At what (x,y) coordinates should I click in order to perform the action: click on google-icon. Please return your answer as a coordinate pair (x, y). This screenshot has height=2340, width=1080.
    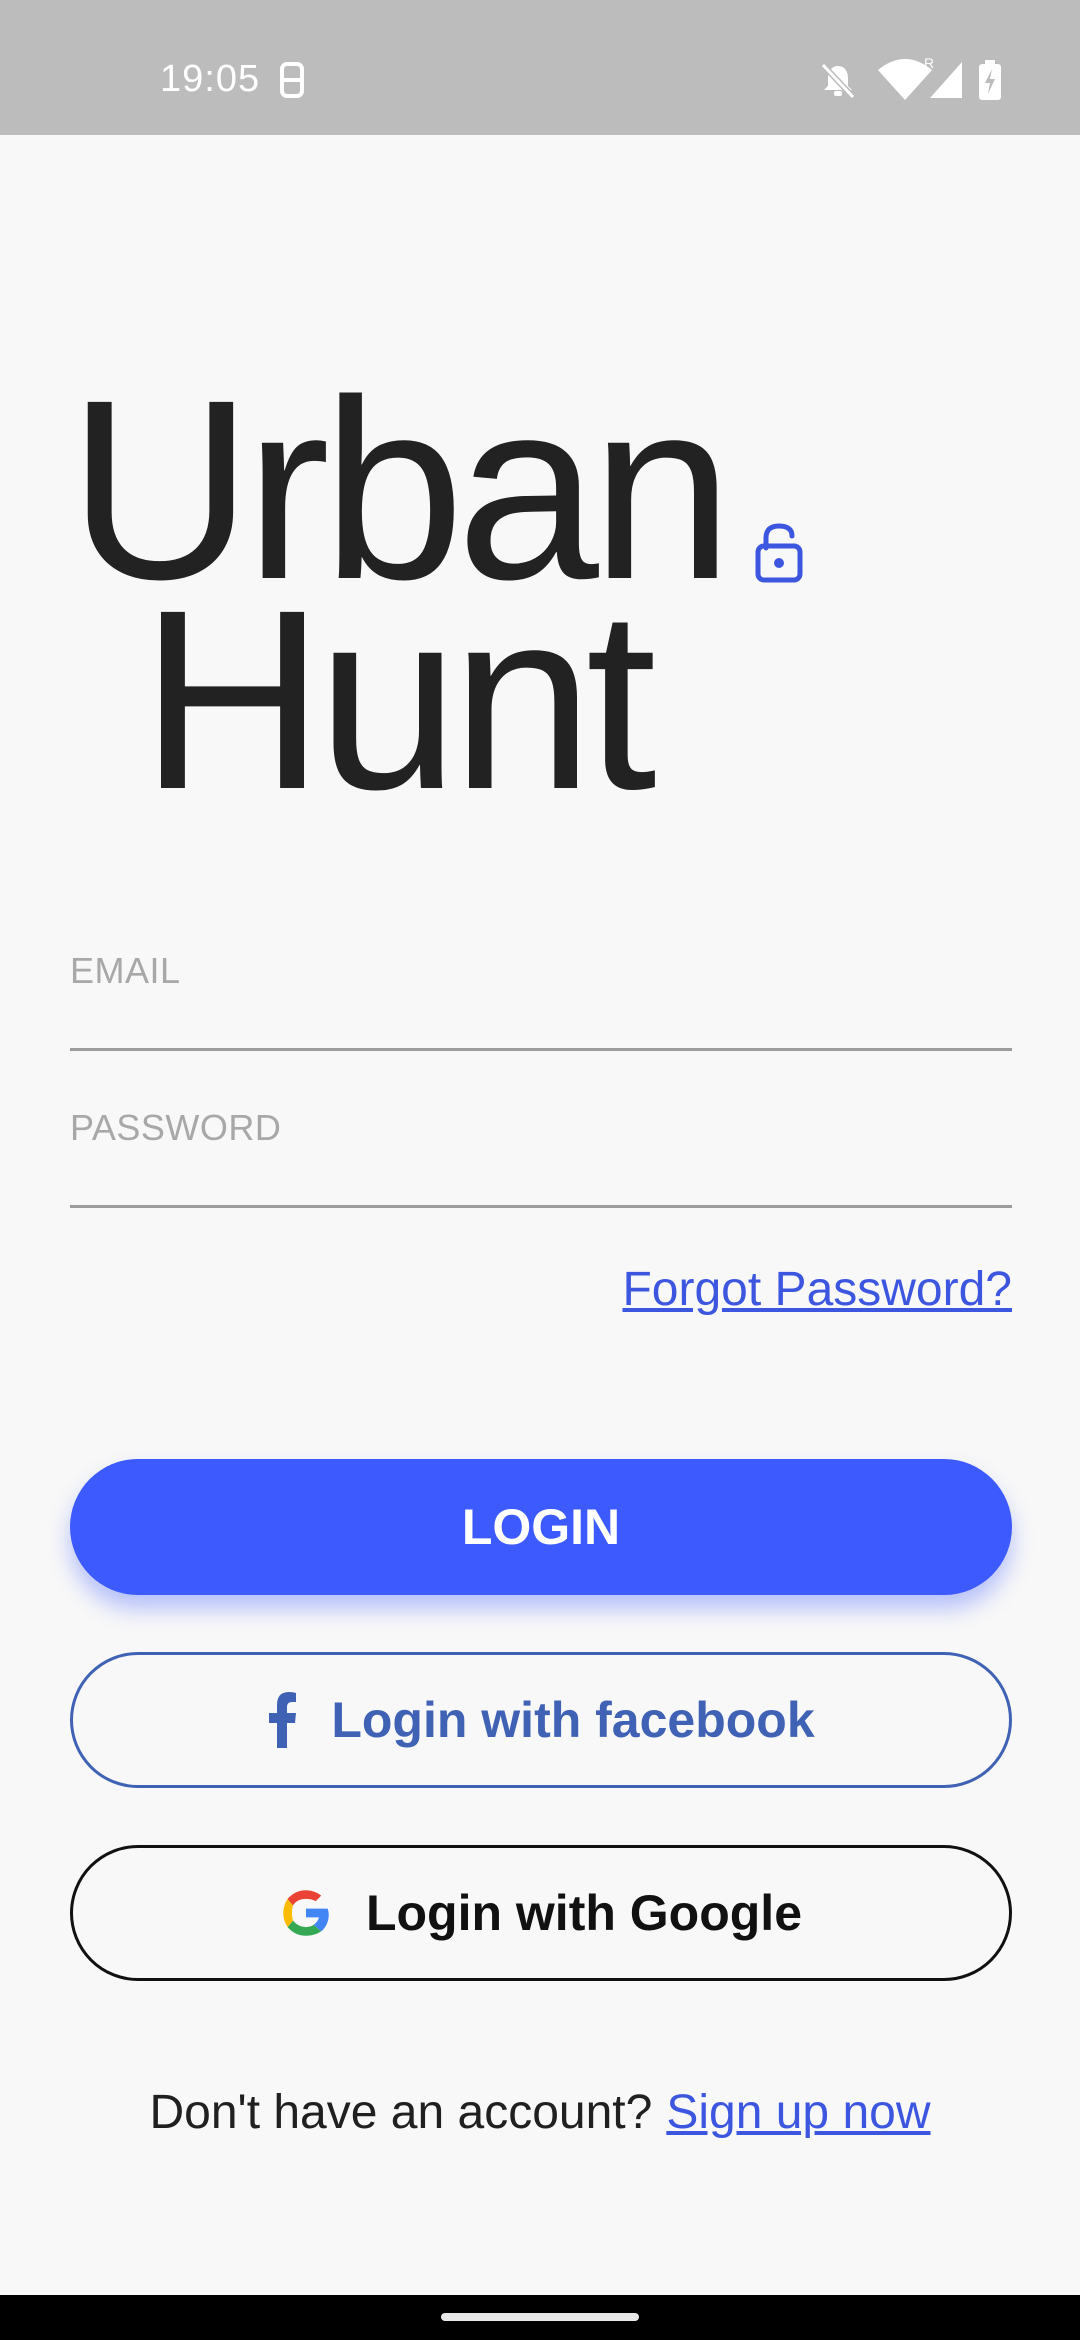
    Looking at the image, I should click on (306, 1913).